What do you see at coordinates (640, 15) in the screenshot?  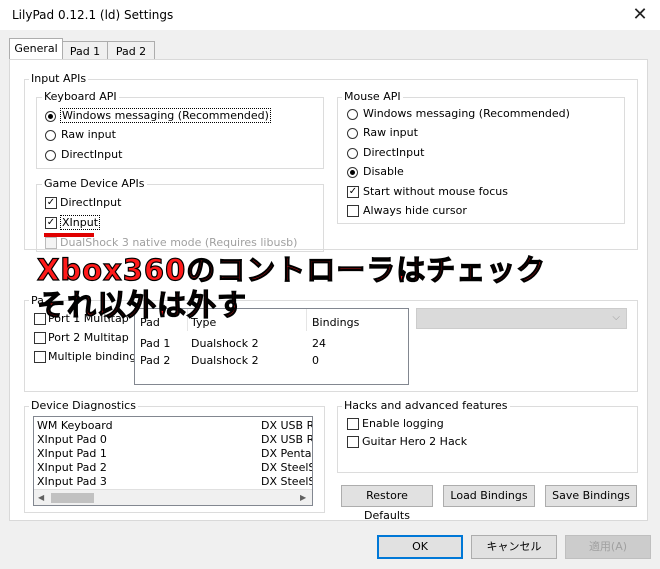 I see `close-icon: ✕` at bounding box center [640, 15].